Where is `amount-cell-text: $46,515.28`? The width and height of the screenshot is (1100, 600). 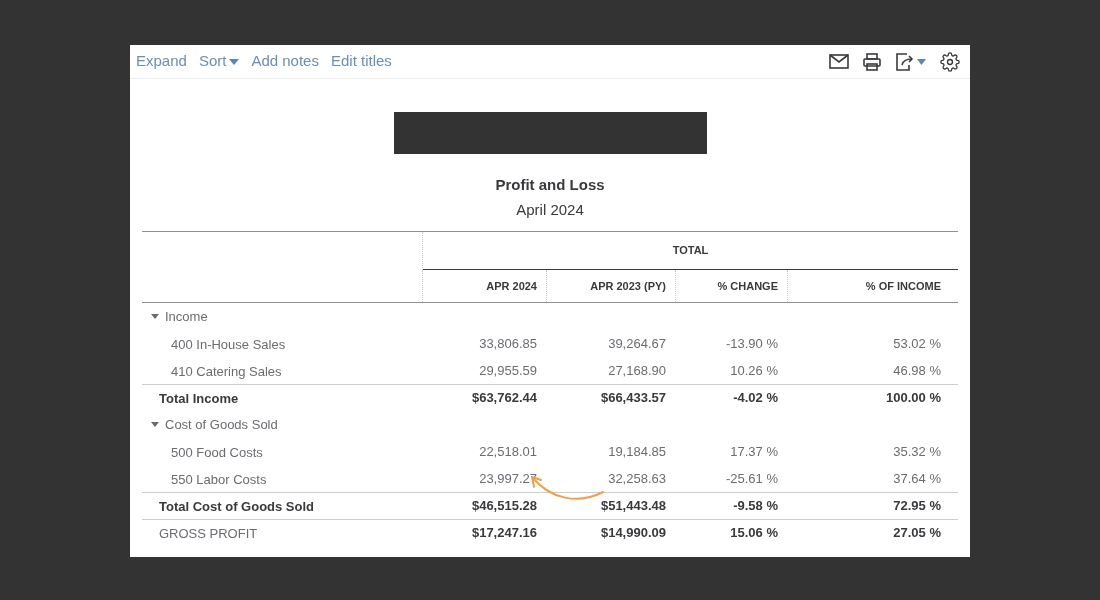 amount-cell-text: $46,515.28 is located at coordinates (504, 506).